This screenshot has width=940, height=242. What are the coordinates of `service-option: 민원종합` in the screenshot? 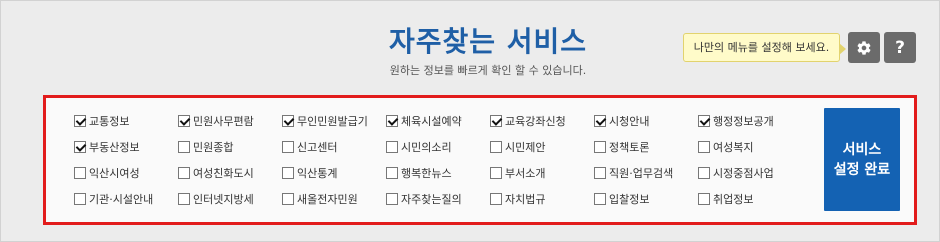 It's located at (230, 147).